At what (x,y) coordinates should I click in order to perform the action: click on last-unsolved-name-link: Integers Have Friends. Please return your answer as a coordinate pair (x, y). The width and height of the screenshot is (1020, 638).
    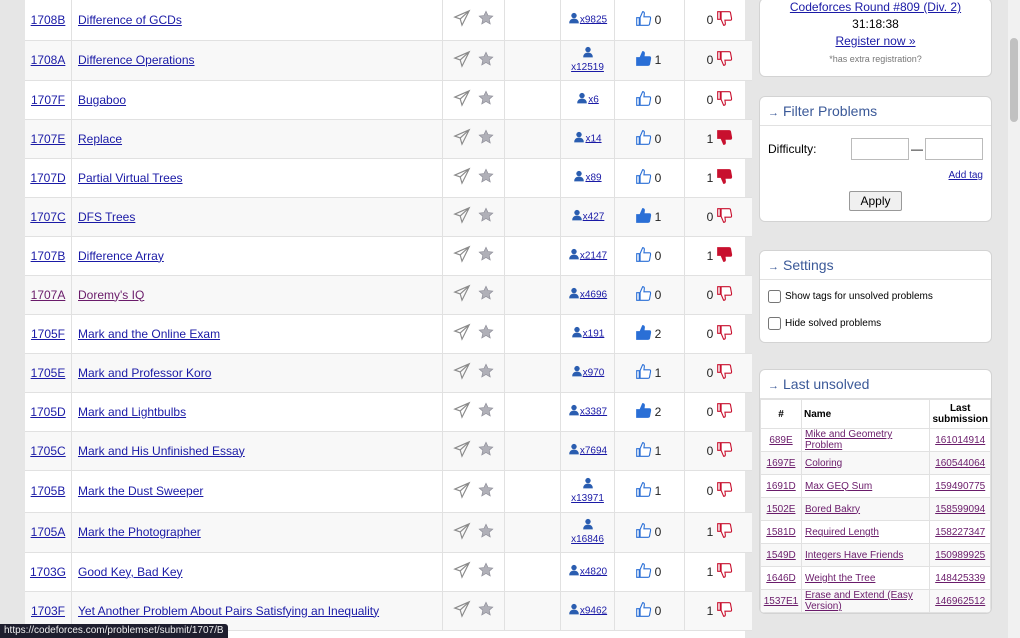
    Looking at the image, I should click on (854, 555).